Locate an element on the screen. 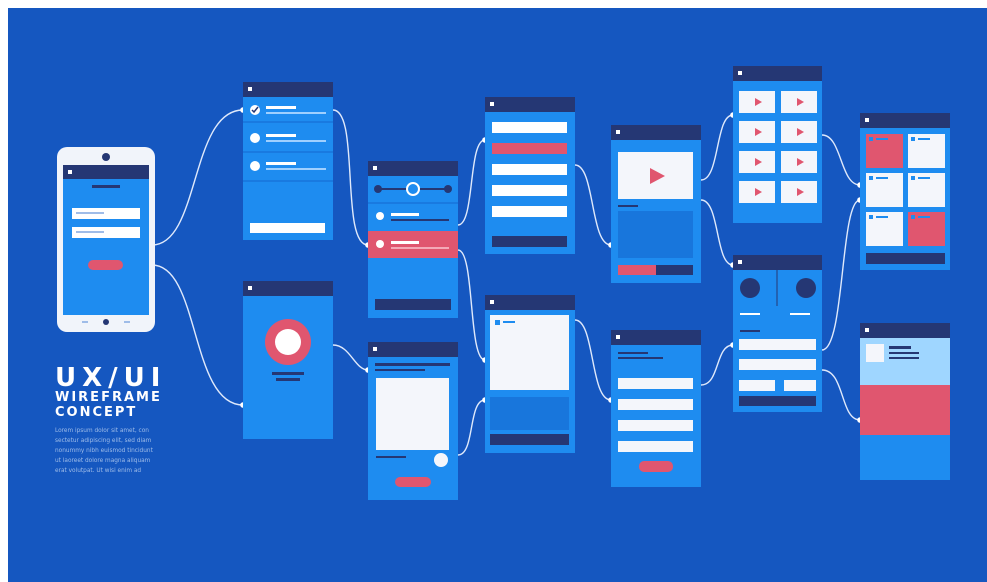 Image resolution: width=987 pixels, height=582 pixels. screen-compare is located at coordinates (777, 333).